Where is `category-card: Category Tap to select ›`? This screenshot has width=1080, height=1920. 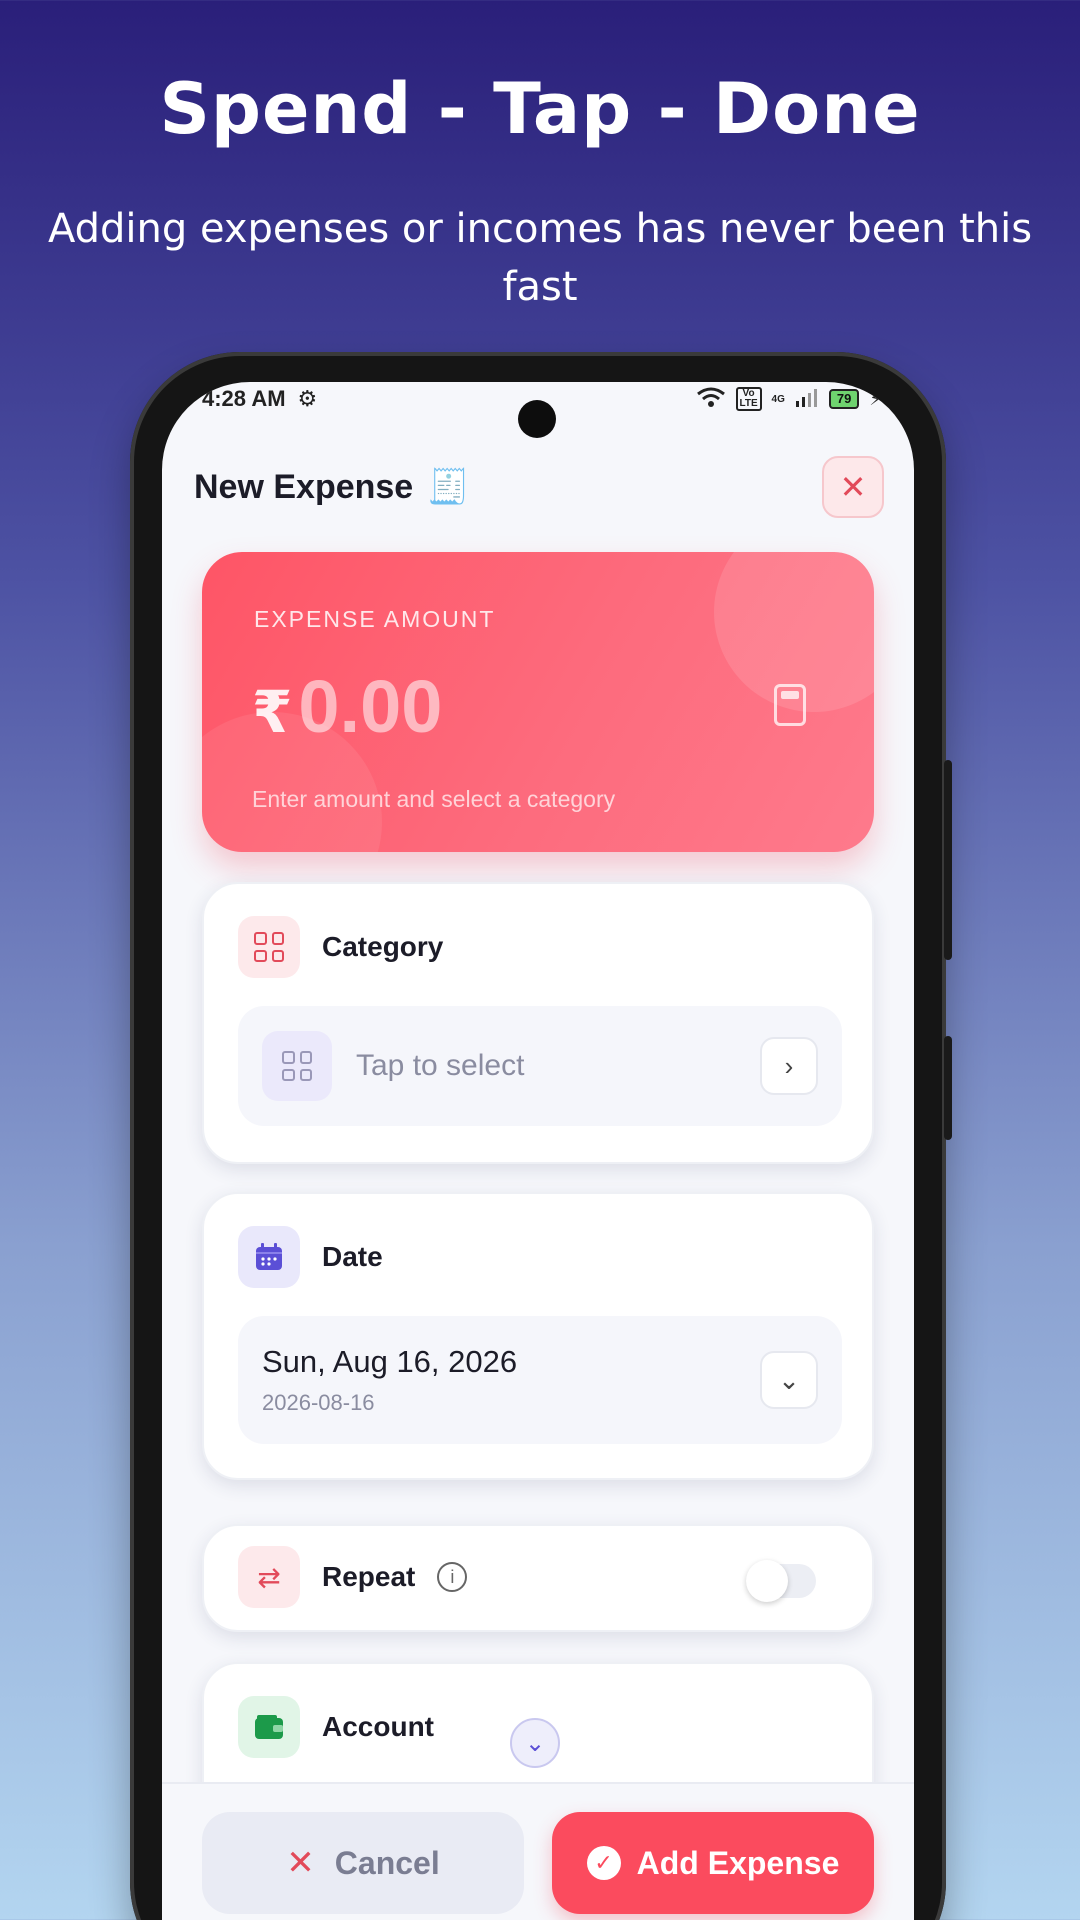 category-card: Category Tap to select › is located at coordinates (538, 1023).